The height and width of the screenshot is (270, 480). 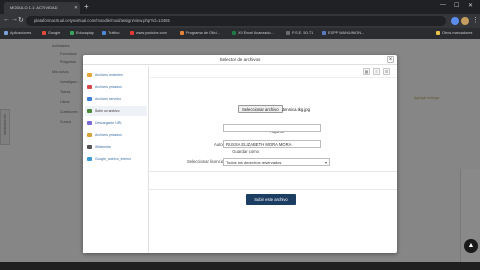 I want to click on author-input: RUSSA ELIZABETH MORA MORA, so click(x=272, y=144).